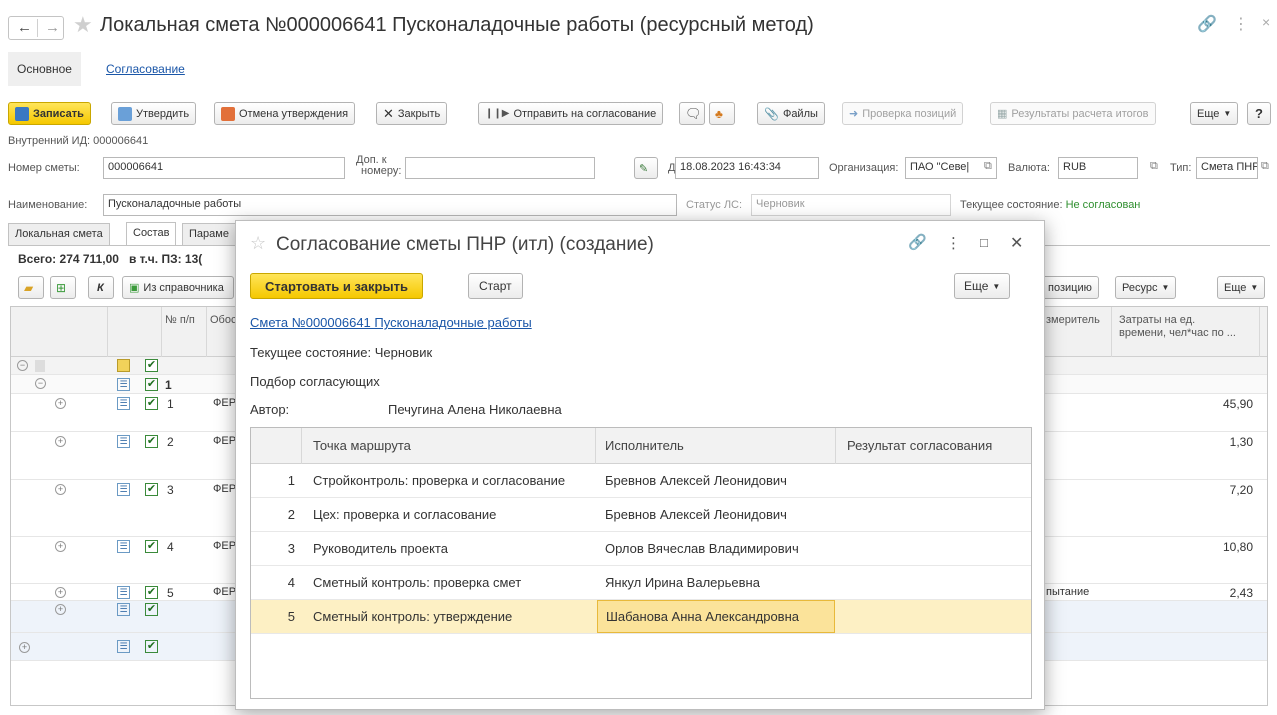  I want to click on files-button: 📎 Файлы, so click(791, 113).